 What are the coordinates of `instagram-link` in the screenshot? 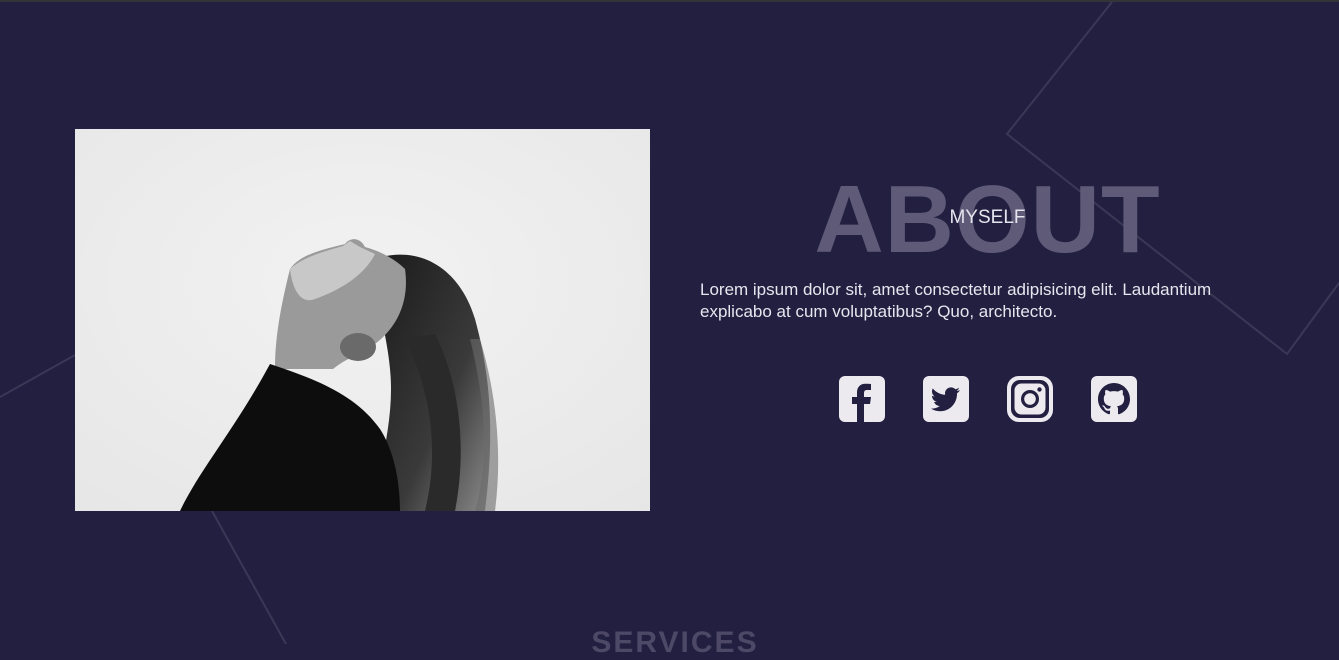 It's located at (1030, 399).